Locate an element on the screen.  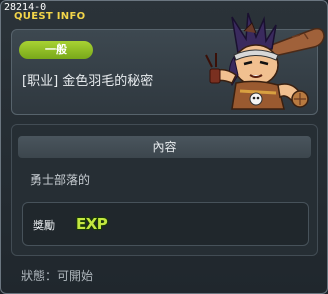
npc-character-illustration is located at coordinates (265, 61).